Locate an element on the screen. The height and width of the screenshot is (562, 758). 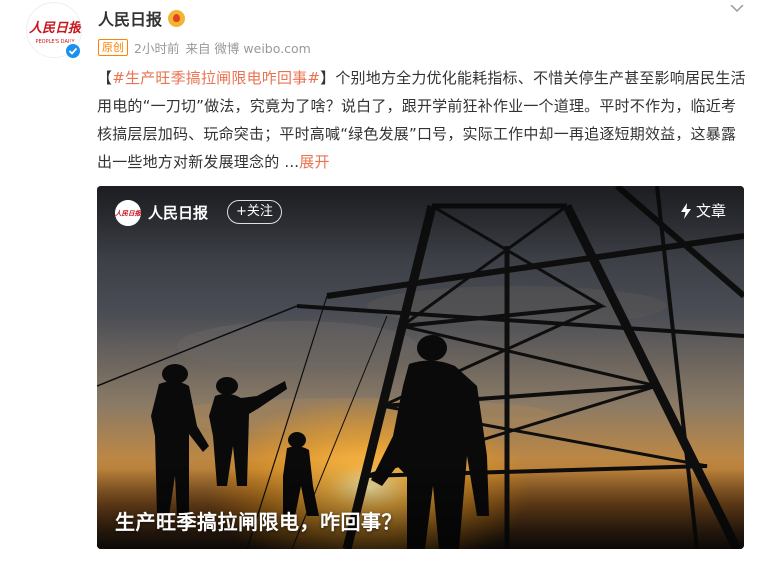
card-author-name: 人民日报 is located at coordinates (178, 212).